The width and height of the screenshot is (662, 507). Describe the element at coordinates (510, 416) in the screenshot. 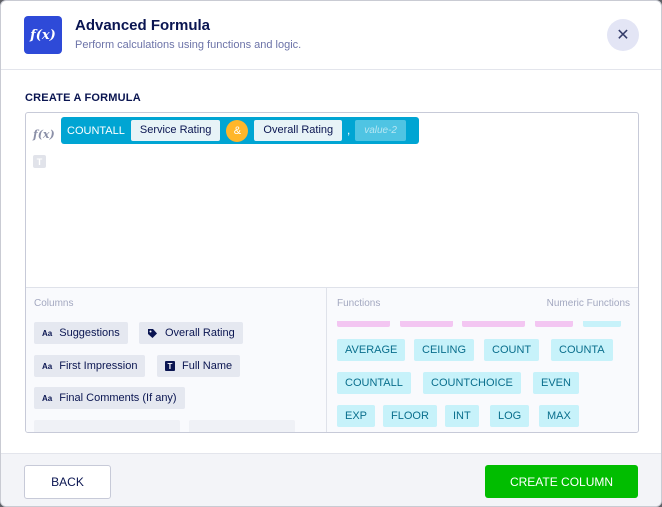

I see `function-log: LOG` at that location.